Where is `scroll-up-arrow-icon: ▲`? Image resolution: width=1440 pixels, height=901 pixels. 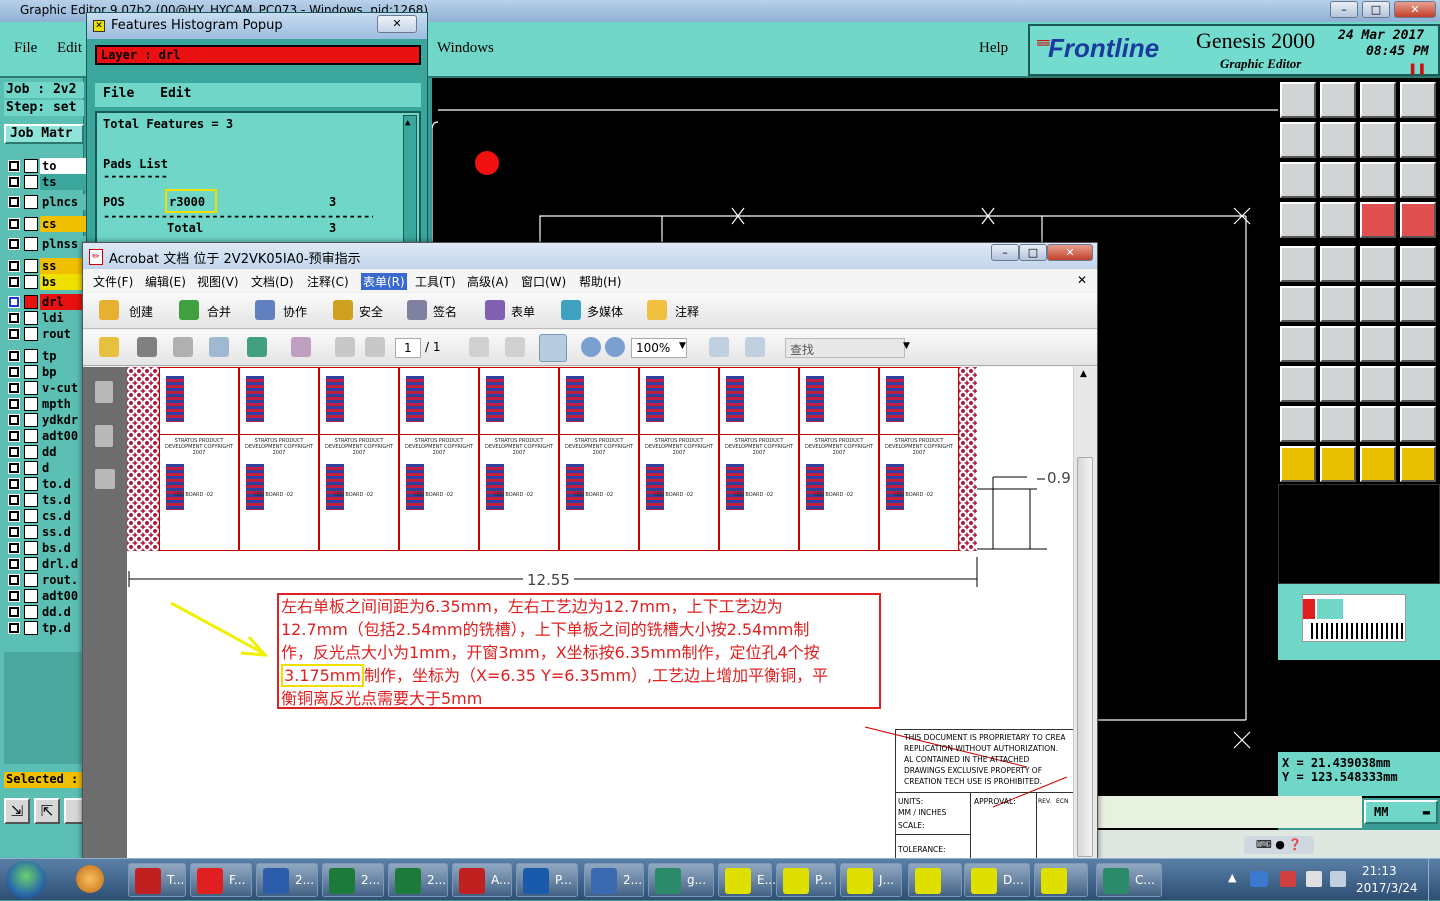
scroll-up-arrow-icon: ▲ is located at coordinates (1083, 374).